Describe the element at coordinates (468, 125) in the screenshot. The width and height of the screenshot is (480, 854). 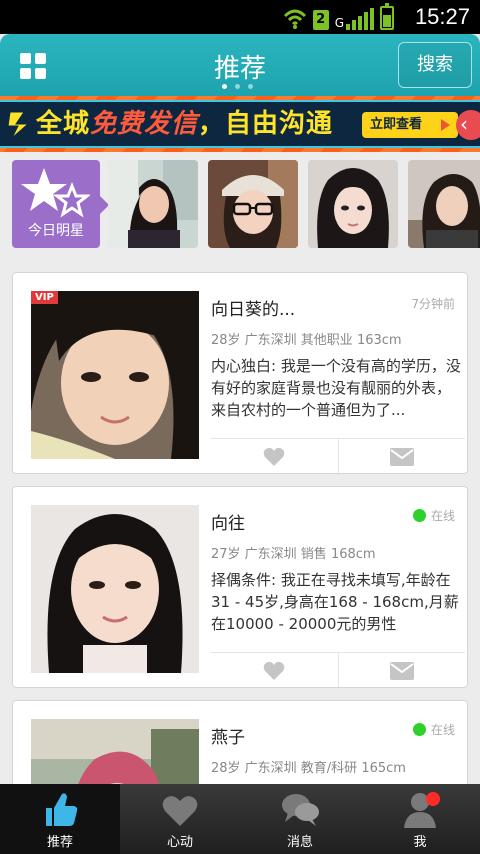
I see `banner-close-icon: ‹` at that location.